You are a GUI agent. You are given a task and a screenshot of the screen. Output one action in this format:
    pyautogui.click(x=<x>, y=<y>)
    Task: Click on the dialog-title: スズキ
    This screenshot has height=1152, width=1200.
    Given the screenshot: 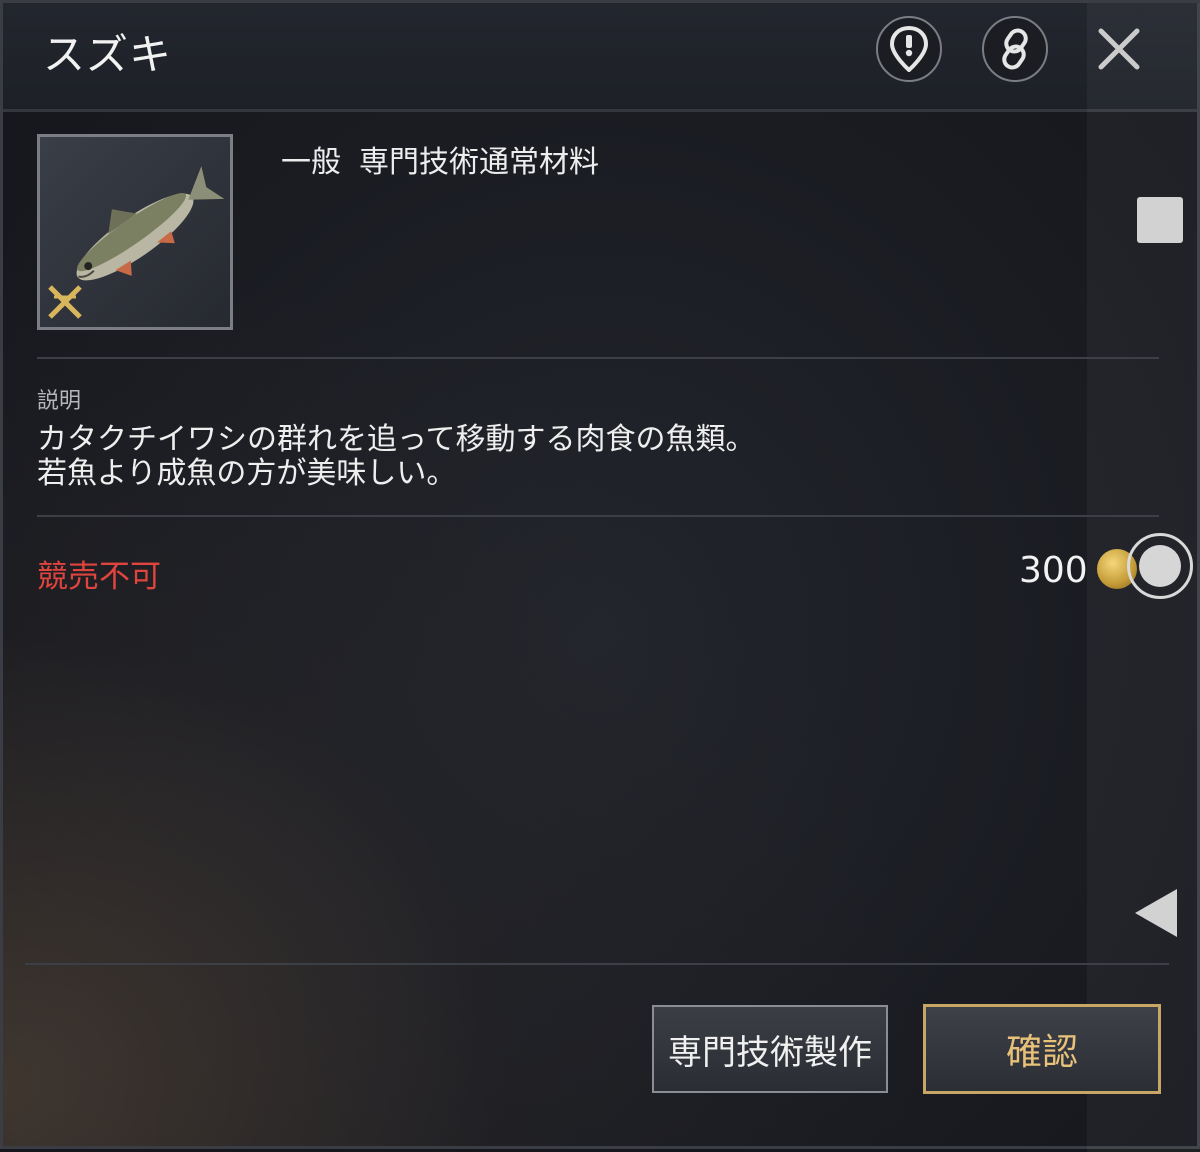 What is the action you would take?
    pyautogui.click(x=108, y=54)
    